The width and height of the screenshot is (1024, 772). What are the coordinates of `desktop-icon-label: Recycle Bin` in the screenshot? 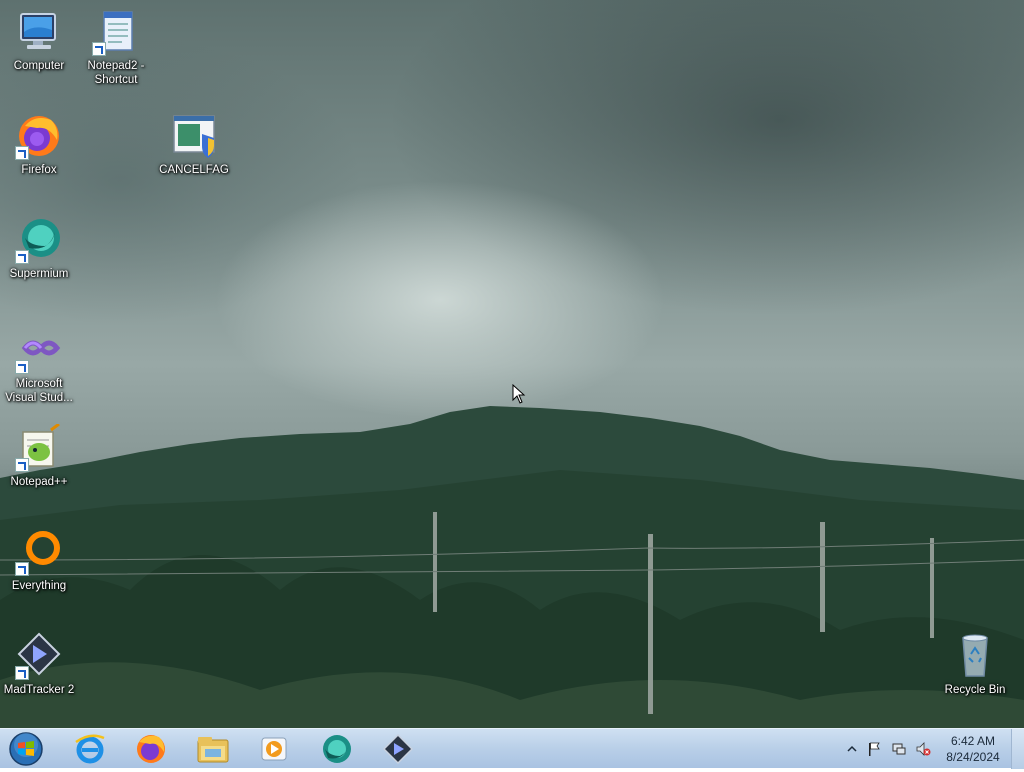 It's located at (975, 690).